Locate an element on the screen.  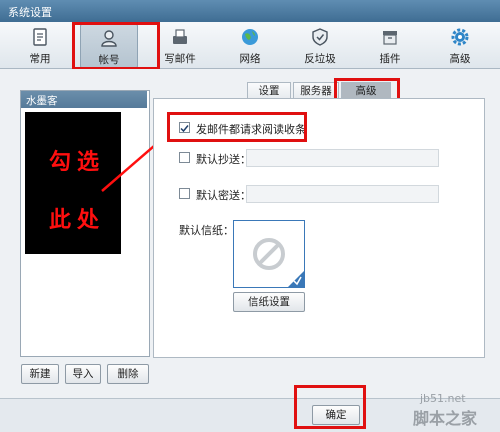
toolbar-label-network: 网络 is located at coordinates (250, 59).